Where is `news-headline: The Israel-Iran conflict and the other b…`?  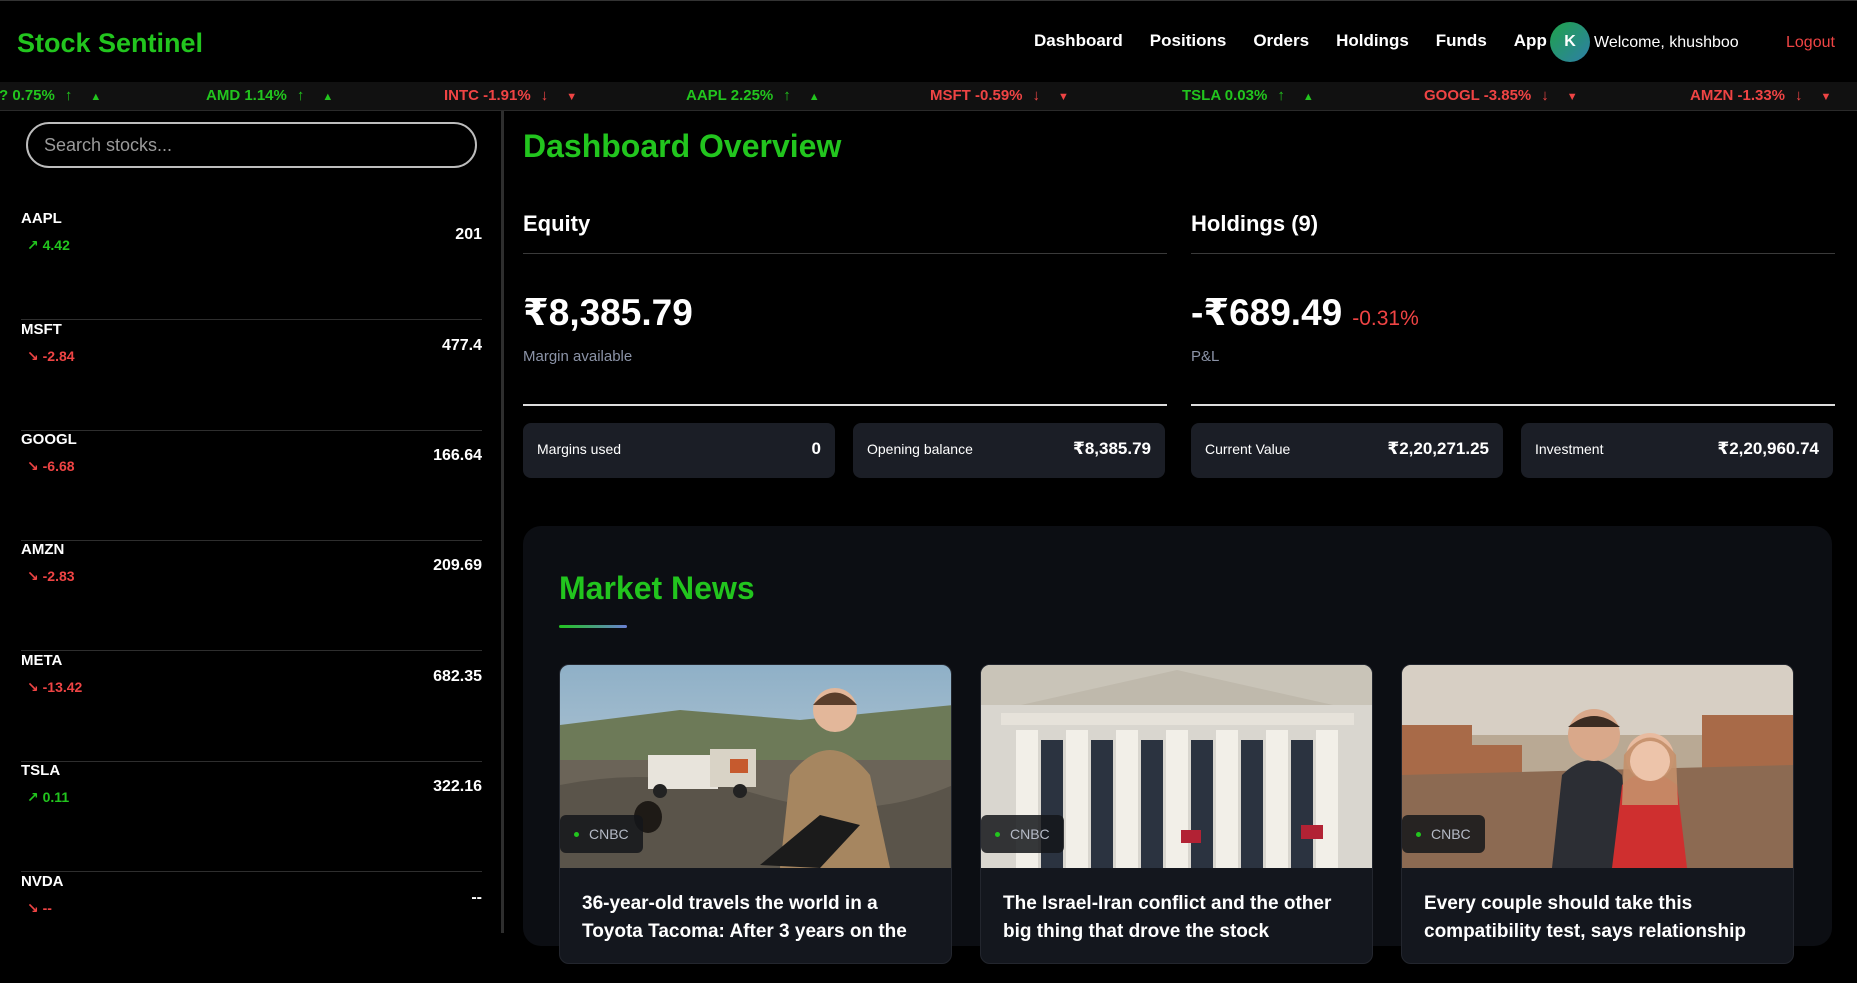 news-headline: The Israel-Iran conflict and the other b… is located at coordinates (1178, 918).